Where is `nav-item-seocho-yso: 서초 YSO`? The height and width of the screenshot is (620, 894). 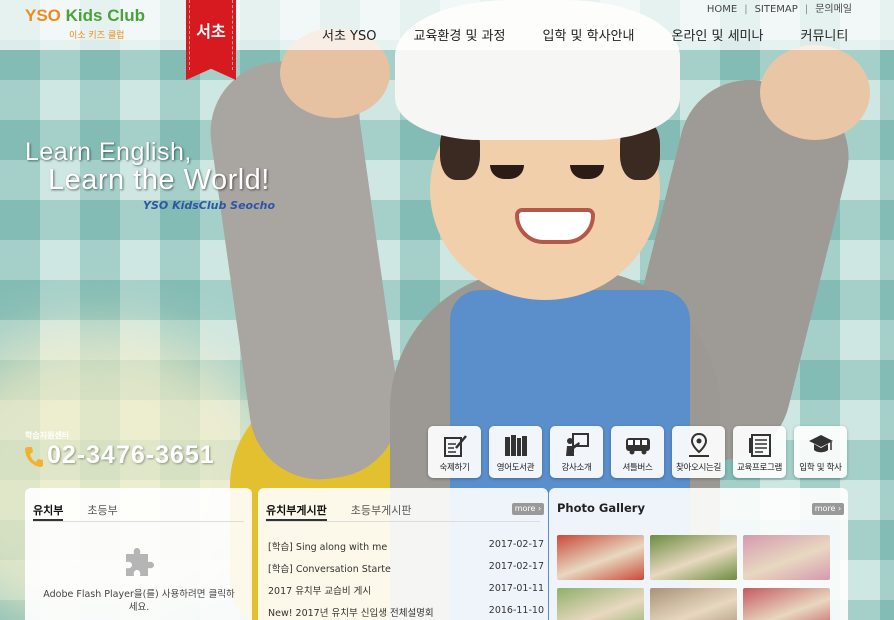
nav-item-seocho-yso: 서초 YSO is located at coordinates (349, 34).